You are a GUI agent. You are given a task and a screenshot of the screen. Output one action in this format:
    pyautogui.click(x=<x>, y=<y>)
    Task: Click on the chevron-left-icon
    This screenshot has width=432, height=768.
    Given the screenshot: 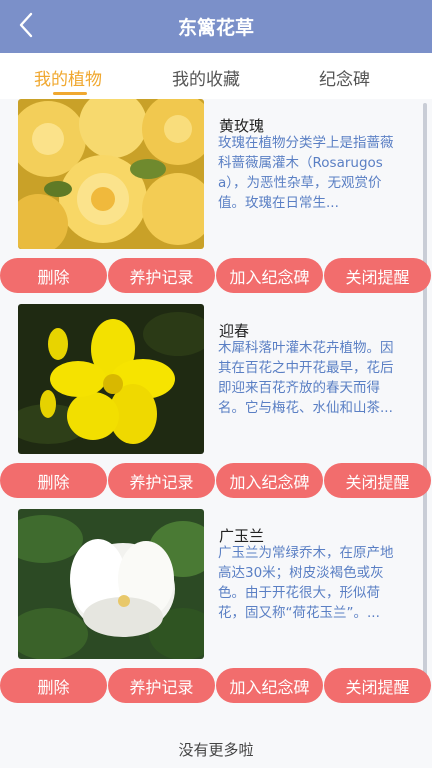 What is the action you would take?
    pyautogui.click(x=26, y=25)
    